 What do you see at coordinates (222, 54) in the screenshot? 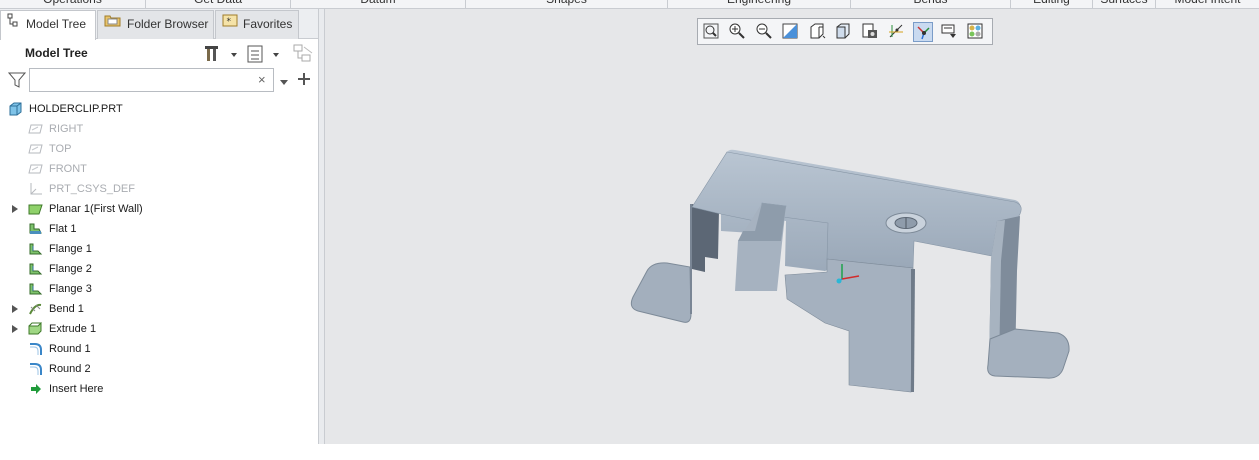
I see `tree-settings-button` at bounding box center [222, 54].